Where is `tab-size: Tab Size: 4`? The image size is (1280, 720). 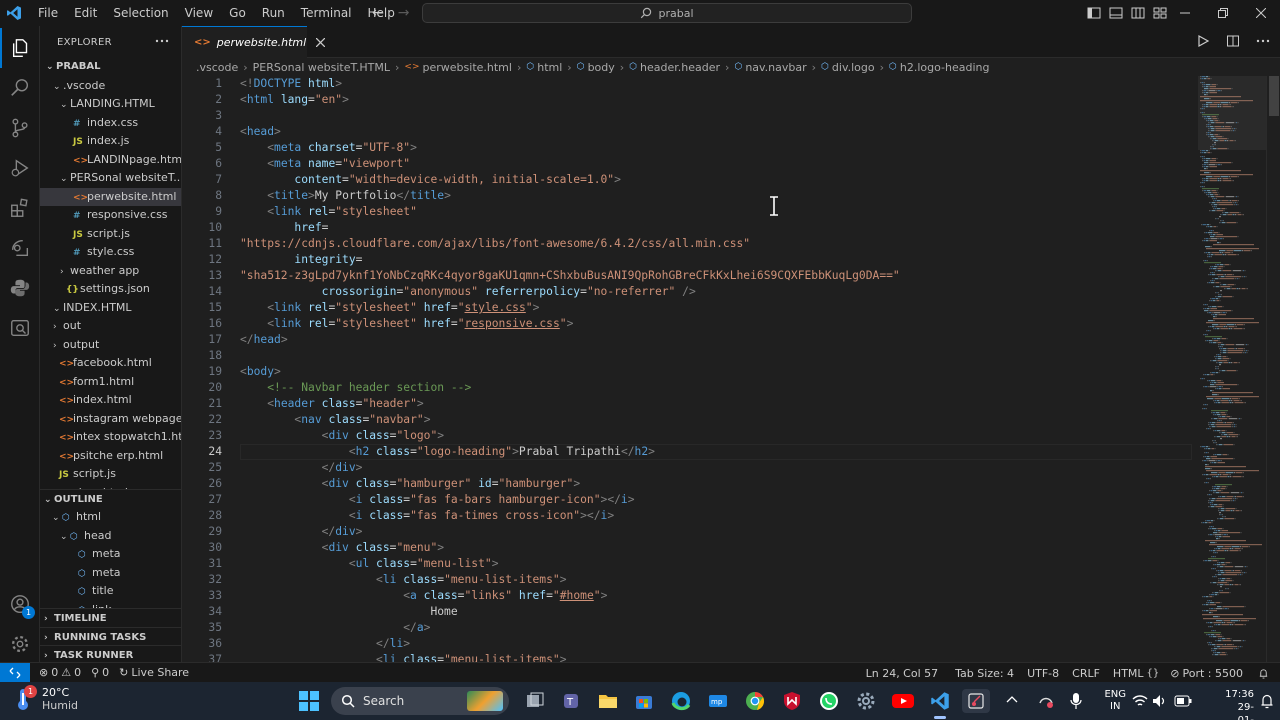 tab-size: Tab Size: 4 is located at coordinates (986, 673).